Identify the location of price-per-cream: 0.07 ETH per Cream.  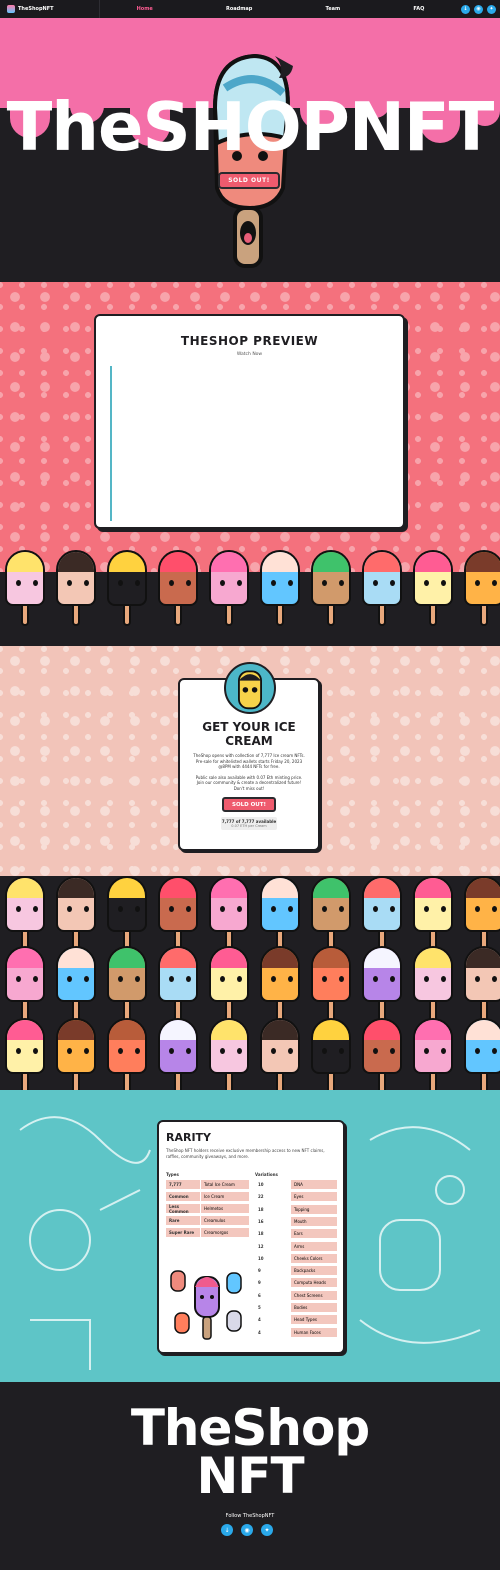
(249, 826).